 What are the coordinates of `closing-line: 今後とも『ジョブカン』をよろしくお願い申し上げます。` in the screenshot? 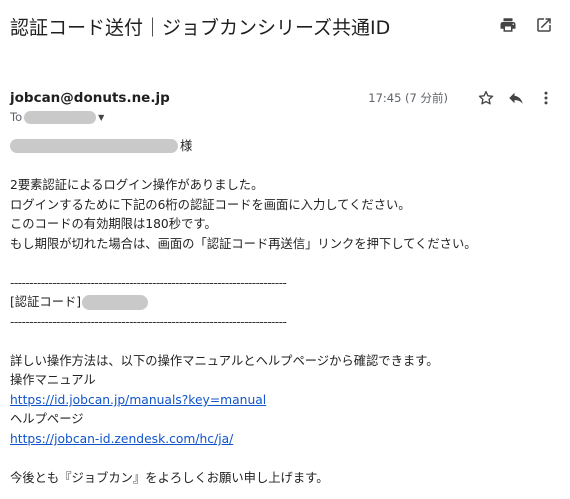 It's located at (169, 478).